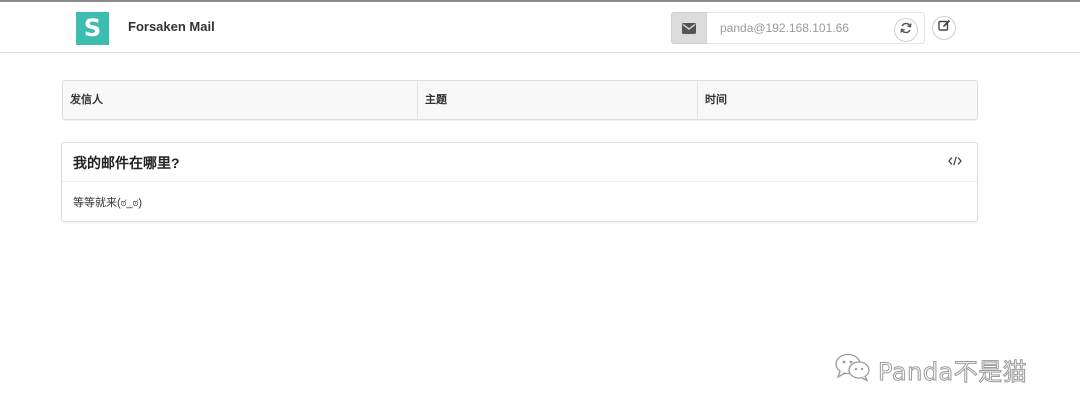  What do you see at coordinates (689, 28) in the screenshot?
I see `envelope-icon` at bounding box center [689, 28].